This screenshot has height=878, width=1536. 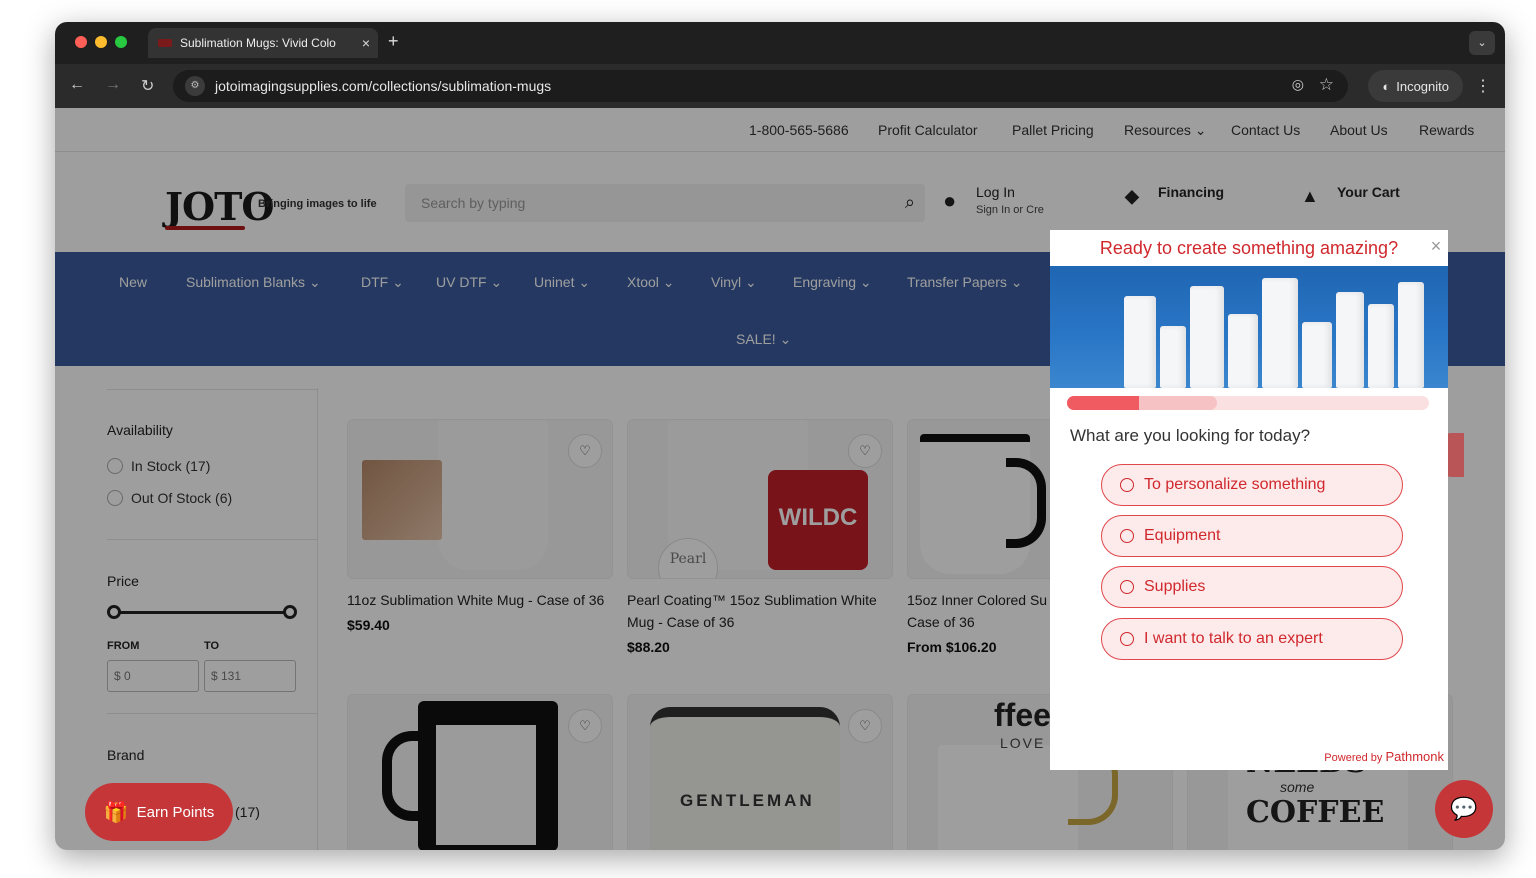 I want to click on site-settings-icon: ⚙, so click(x=195, y=86).